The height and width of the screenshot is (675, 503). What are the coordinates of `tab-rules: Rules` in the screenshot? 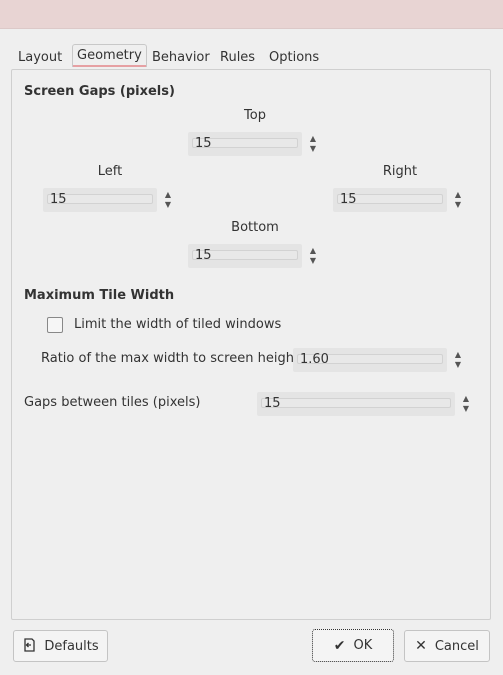 It's located at (237, 58).